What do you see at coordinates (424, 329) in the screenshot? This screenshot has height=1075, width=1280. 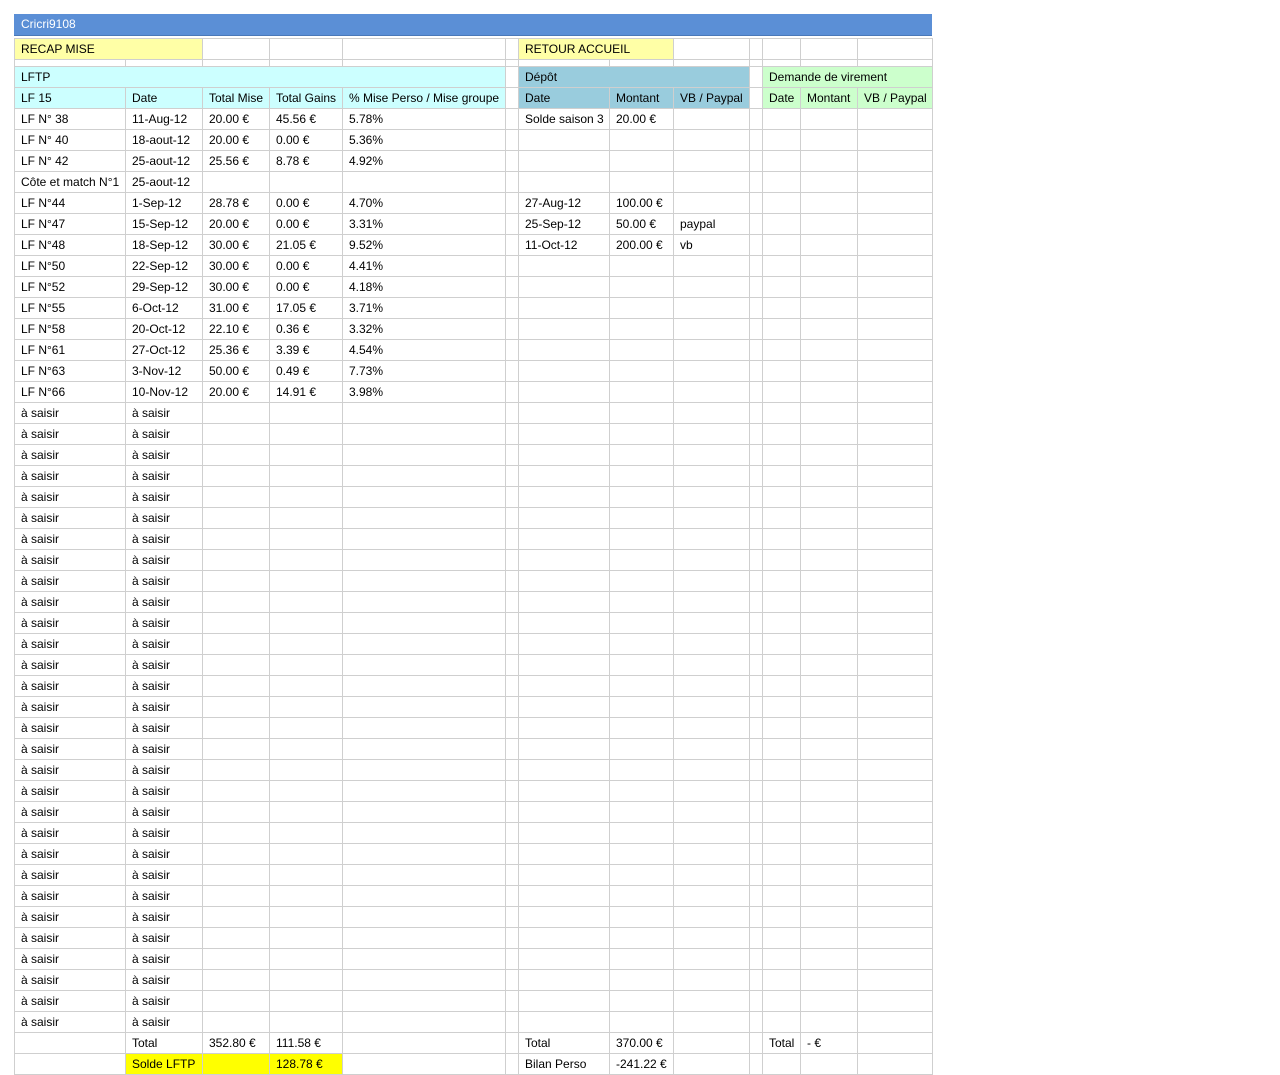 I see `pct-cell: 3.32%` at bounding box center [424, 329].